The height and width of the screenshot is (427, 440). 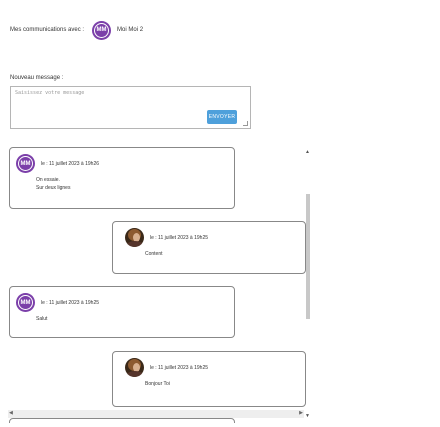 I want to click on message-line: Salut, so click(x=42, y=319).